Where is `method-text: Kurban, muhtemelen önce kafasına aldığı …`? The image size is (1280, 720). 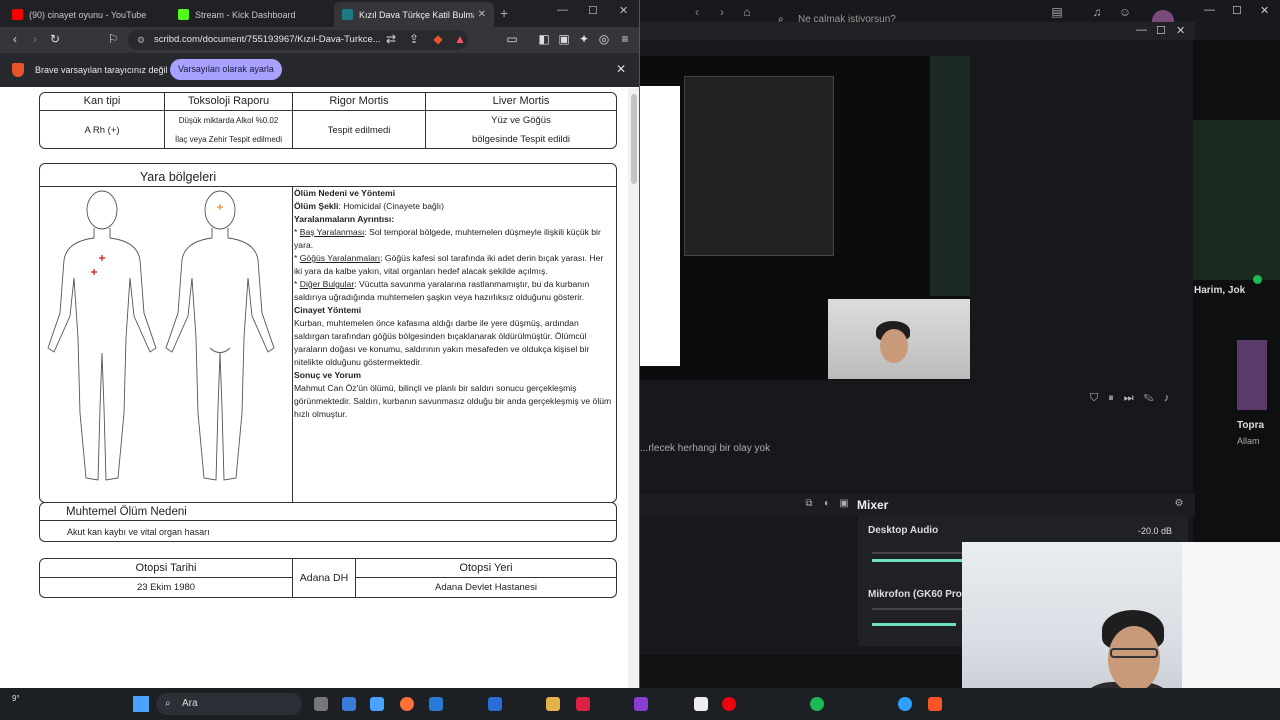 method-text: Kurban, muhtemelen önce kafasına aldığı … is located at coordinates (442, 342).